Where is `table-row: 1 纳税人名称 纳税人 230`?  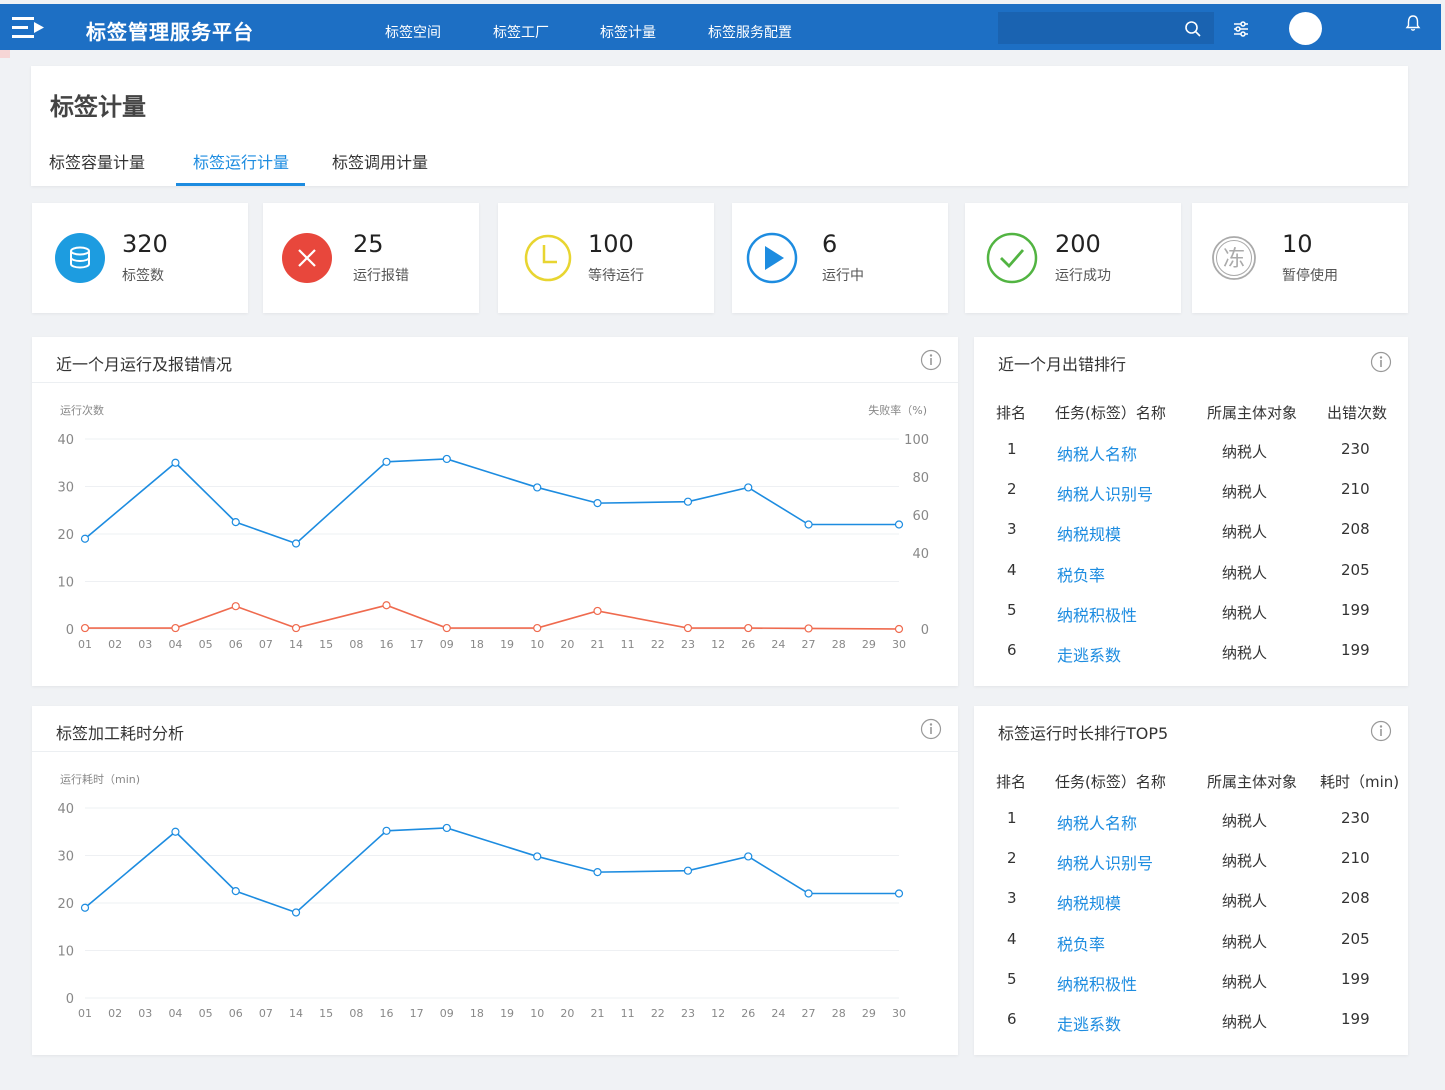 table-row: 1 纳税人名称 纳税人 230 is located at coordinates (1191, 460).